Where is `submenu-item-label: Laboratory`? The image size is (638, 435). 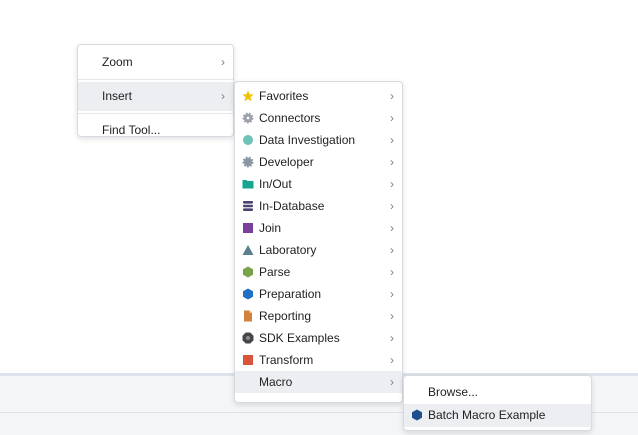 submenu-item-label: Laboratory is located at coordinates (288, 250).